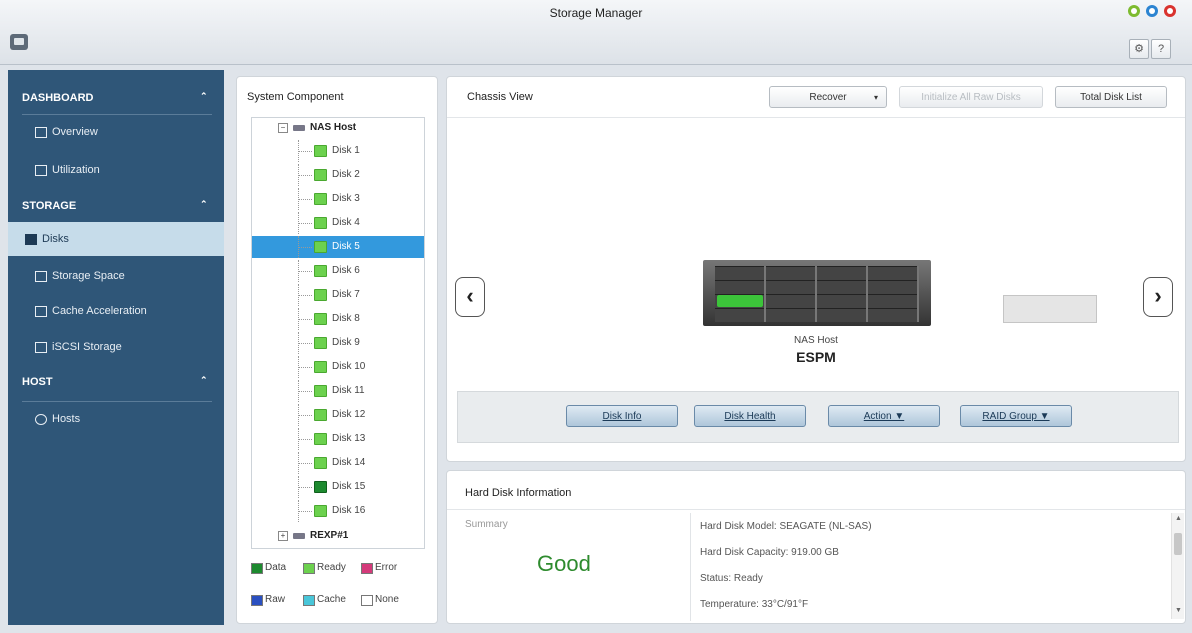 The width and height of the screenshot is (1192, 633). Describe the element at coordinates (116, 206) in the screenshot. I see `sidebar-section-storage: STORAGE ⌃` at that location.